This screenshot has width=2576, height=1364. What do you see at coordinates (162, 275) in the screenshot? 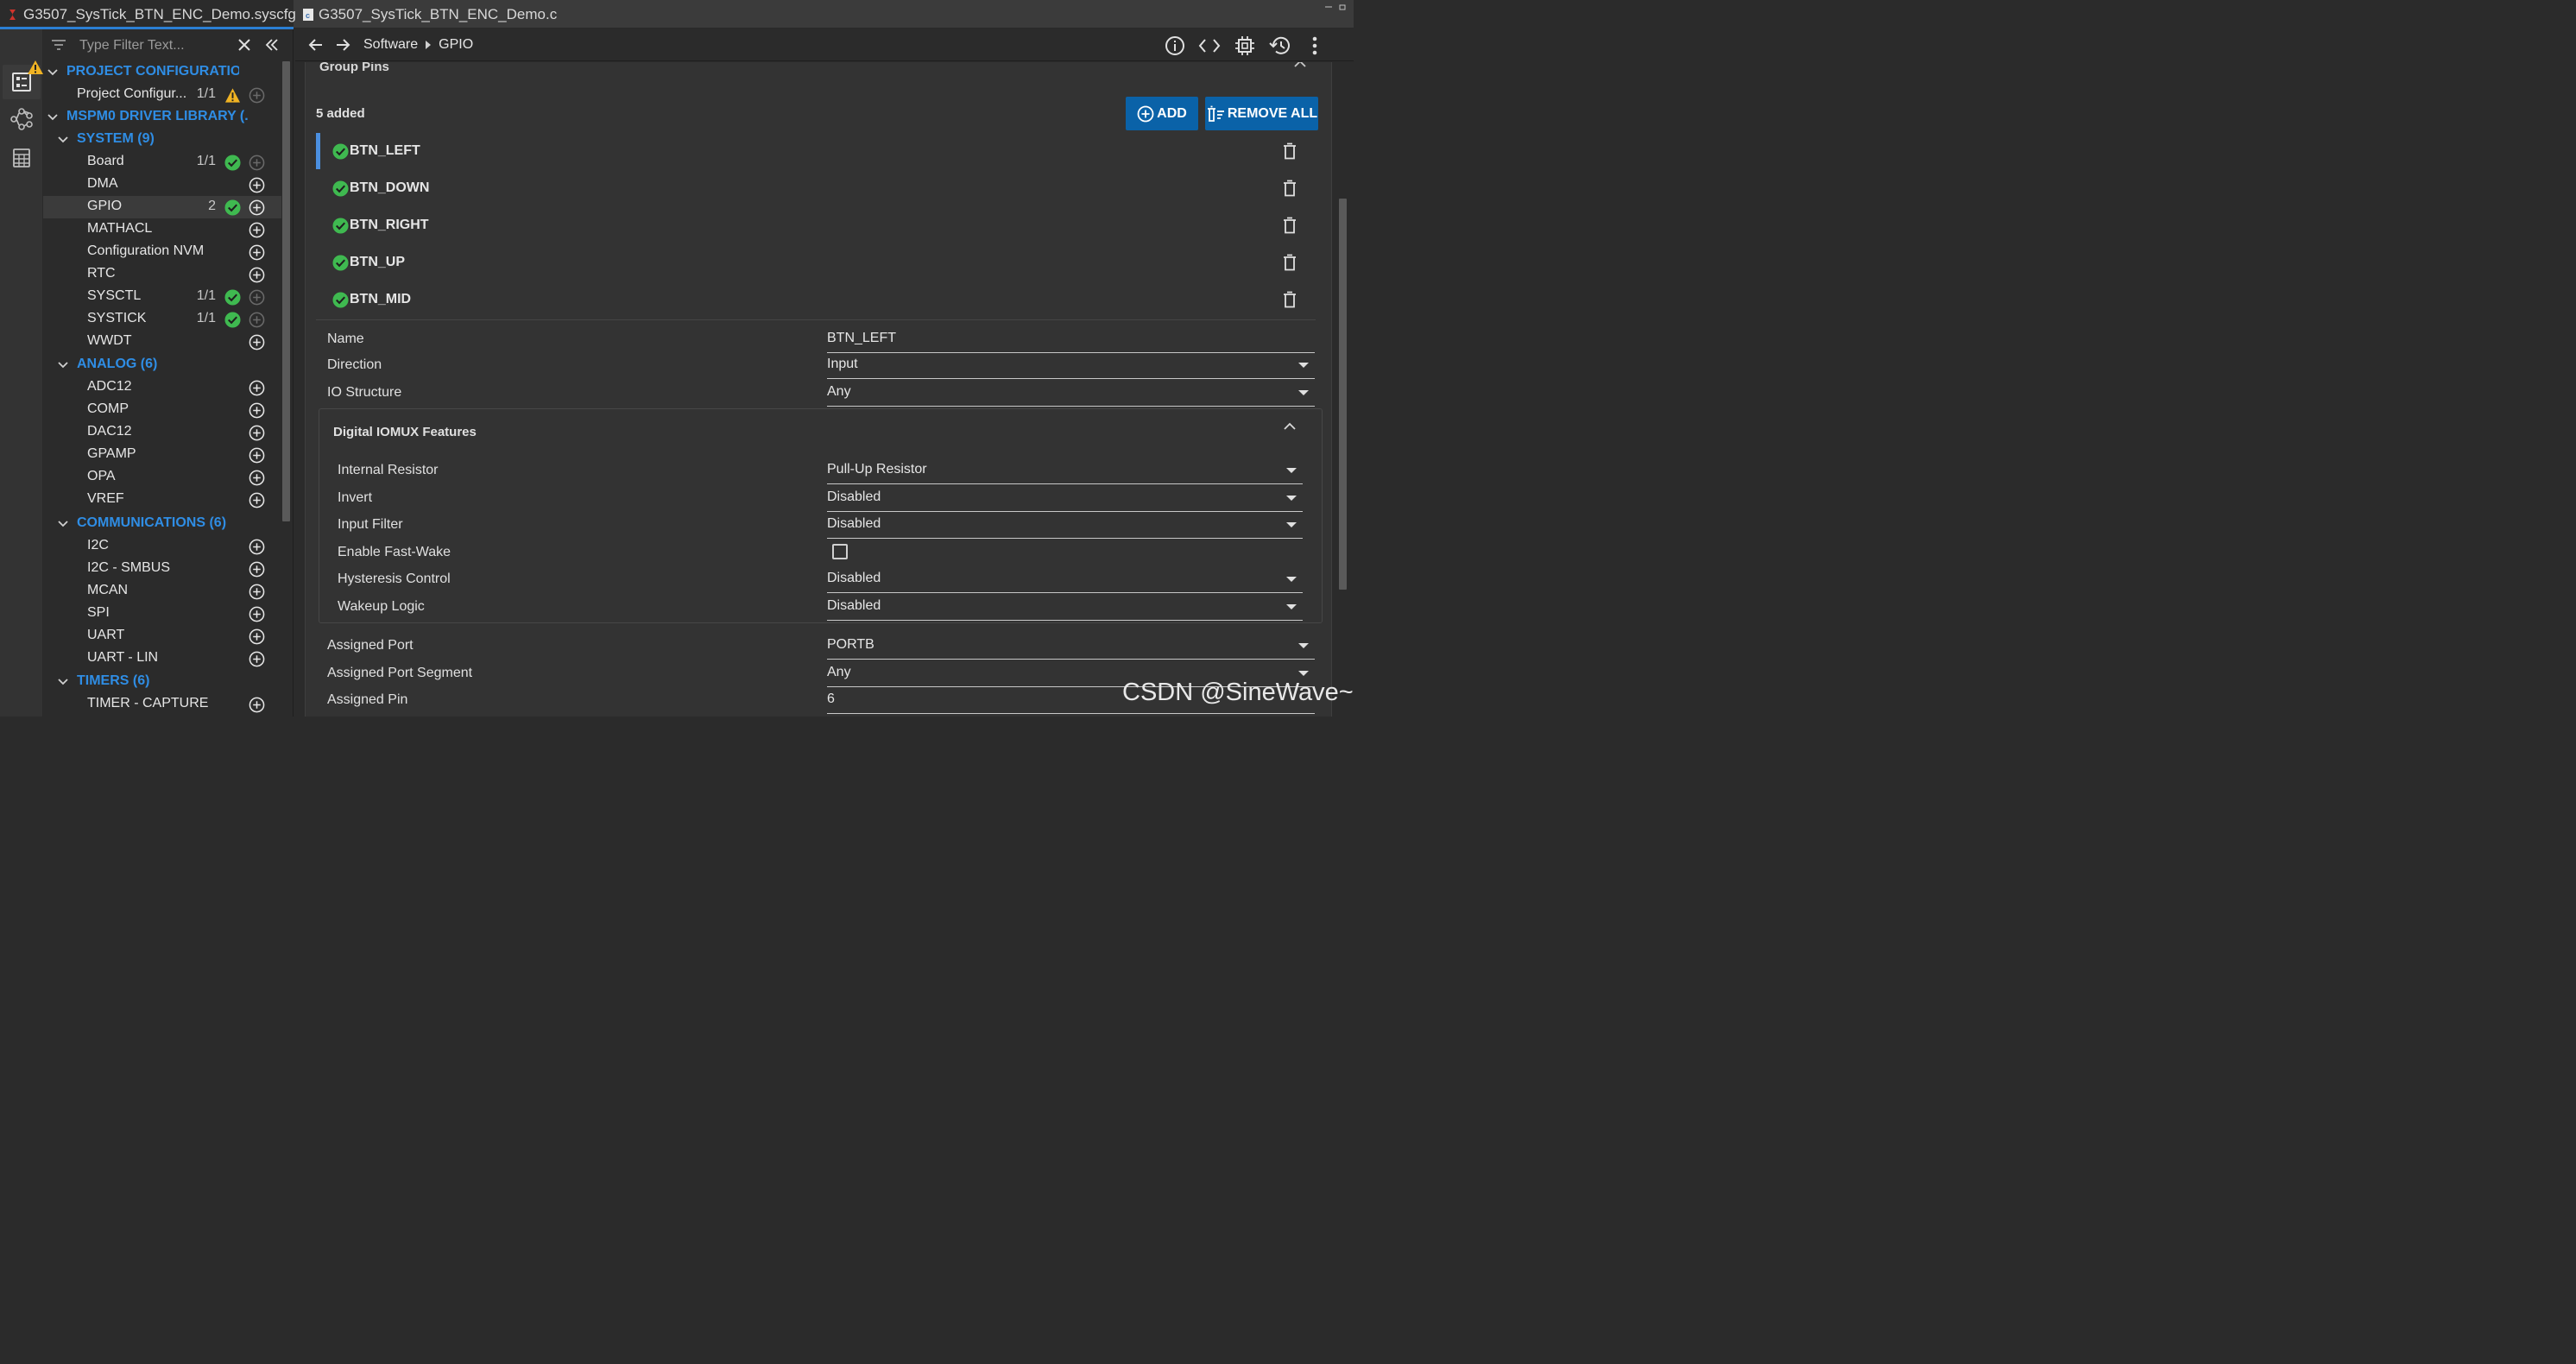
I see `tree-item-rtc: RTC` at bounding box center [162, 275].